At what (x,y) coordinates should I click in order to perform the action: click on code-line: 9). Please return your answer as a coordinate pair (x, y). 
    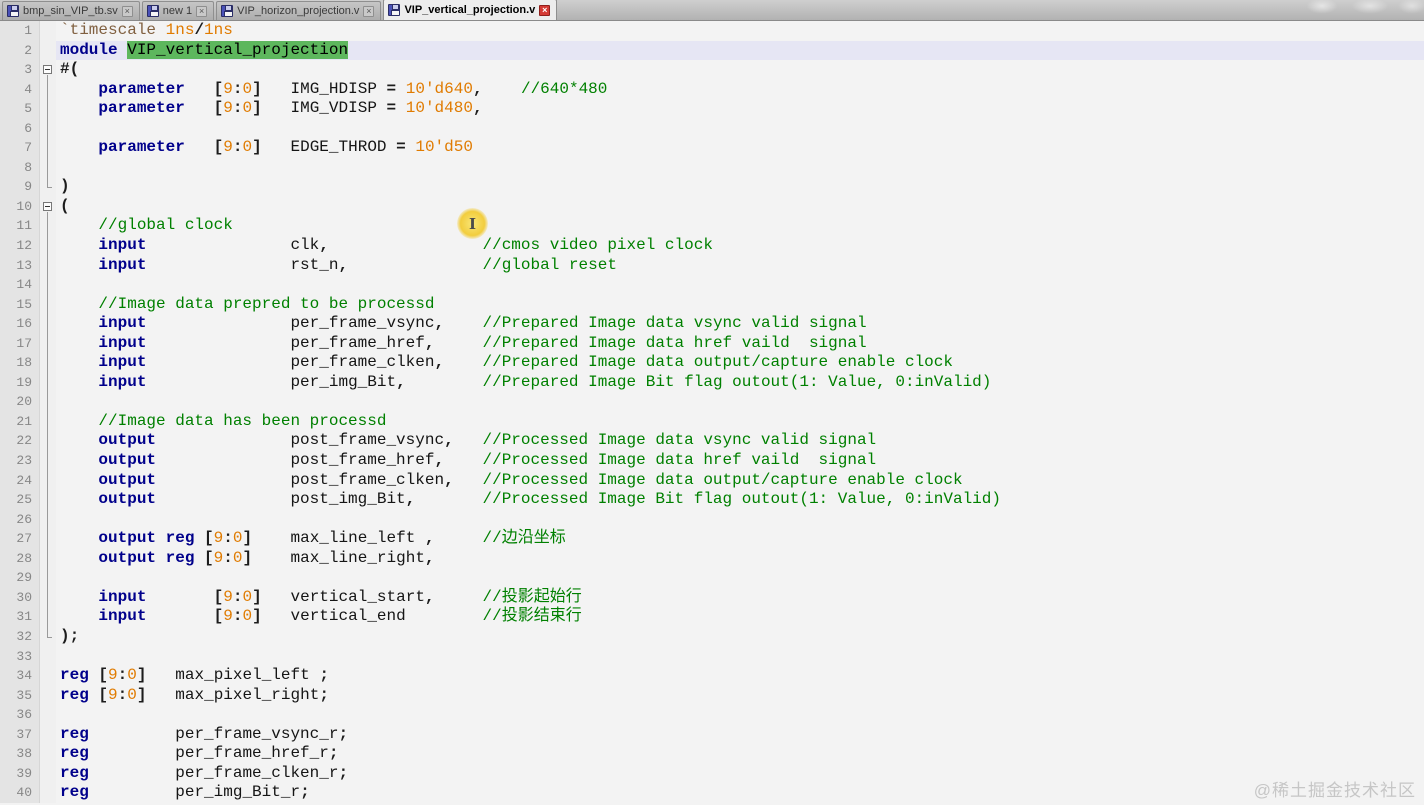
    Looking at the image, I should click on (712, 187).